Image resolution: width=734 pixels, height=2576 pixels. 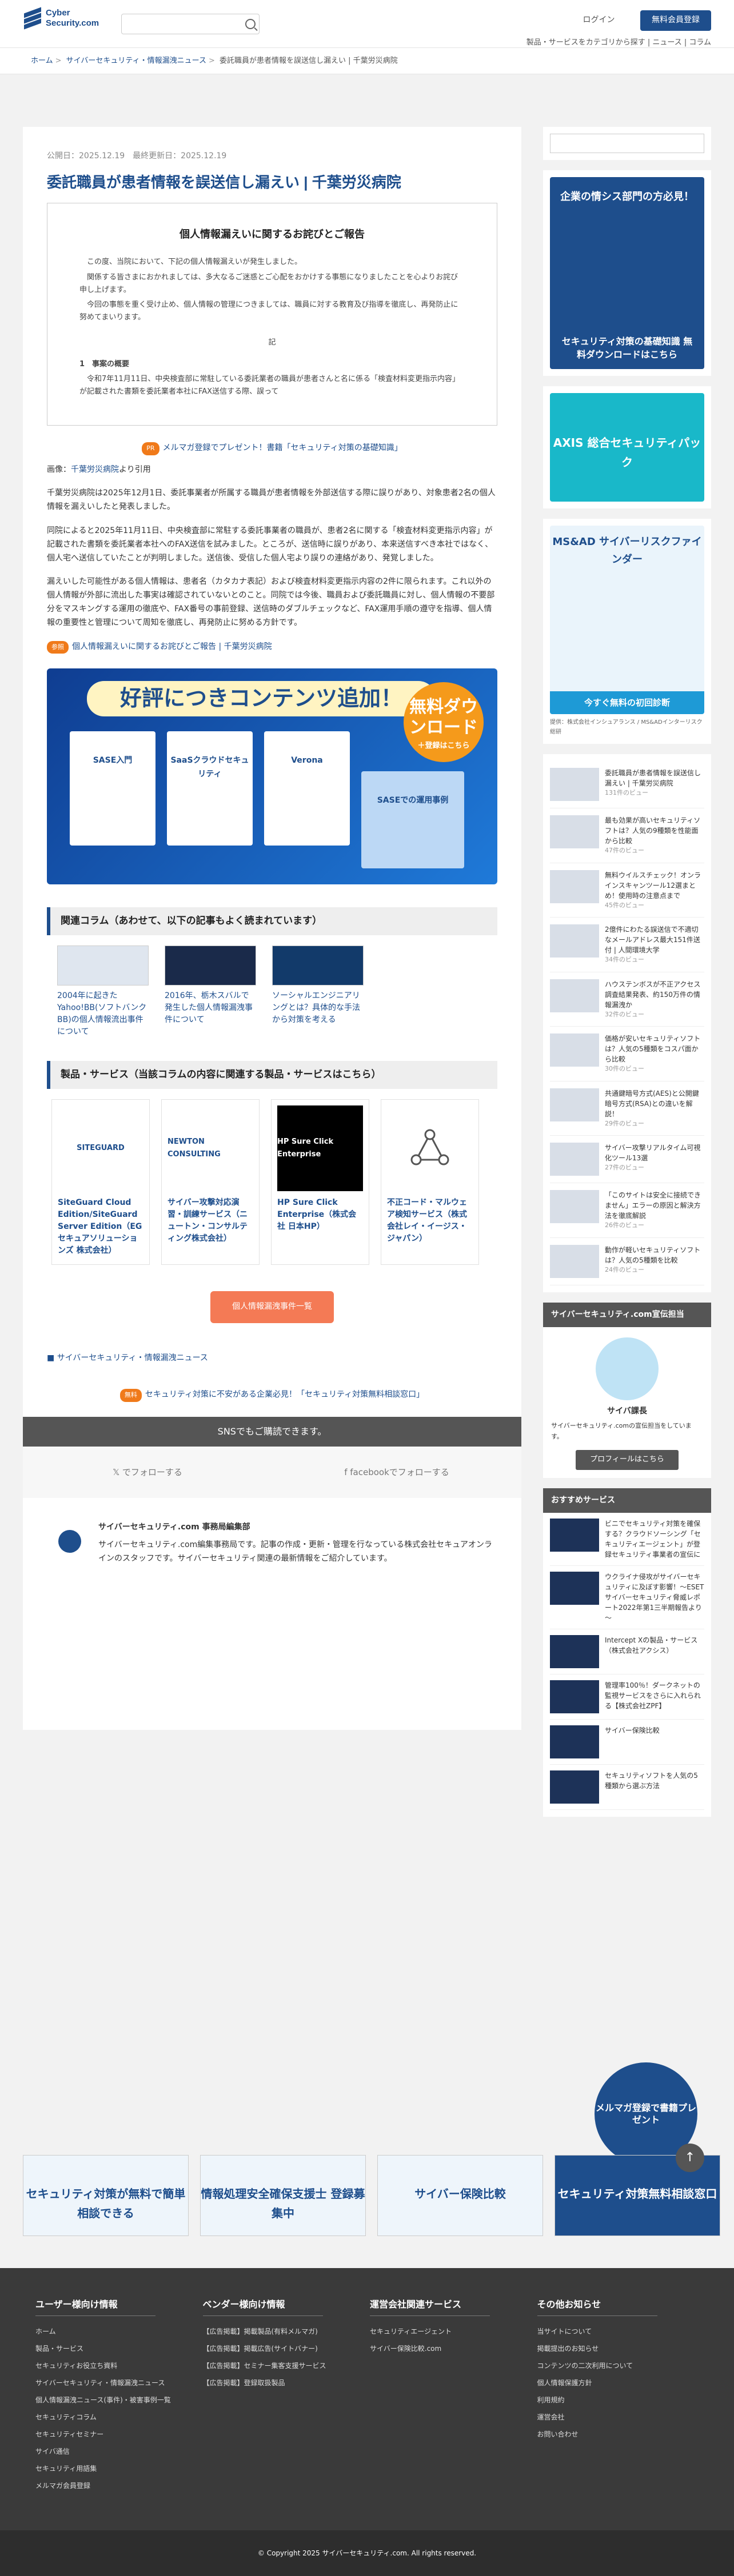 What do you see at coordinates (627, 702) in the screenshot?
I see `ad3-cta: 今すぐ無料の初回診断` at bounding box center [627, 702].